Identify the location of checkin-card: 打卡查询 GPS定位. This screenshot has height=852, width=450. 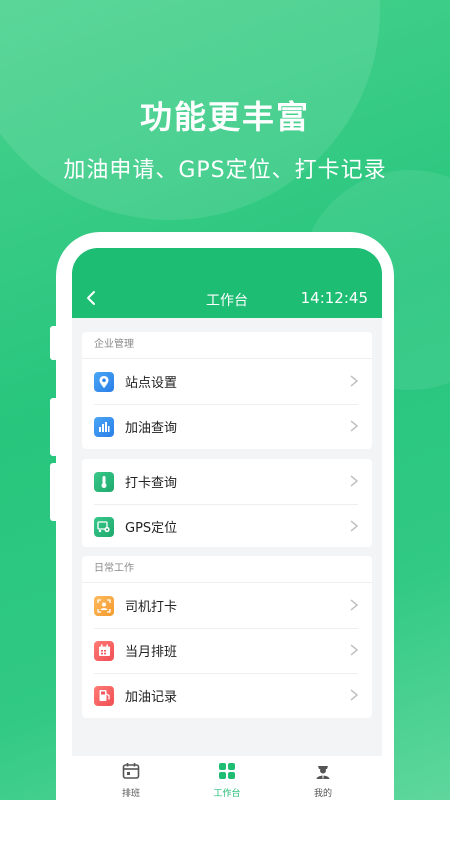
(227, 503).